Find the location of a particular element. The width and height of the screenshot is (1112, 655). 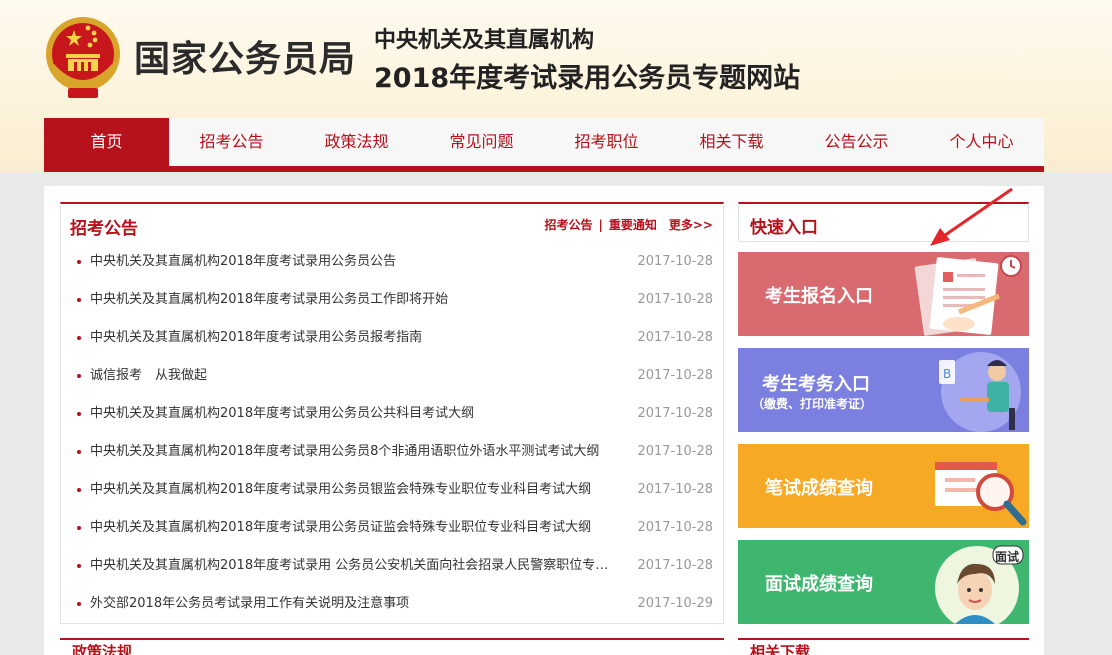

news-item: 中央机关及其直属机构2018年度考试录用公务员报考指南 2017-10-28 is located at coordinates (392, 338).